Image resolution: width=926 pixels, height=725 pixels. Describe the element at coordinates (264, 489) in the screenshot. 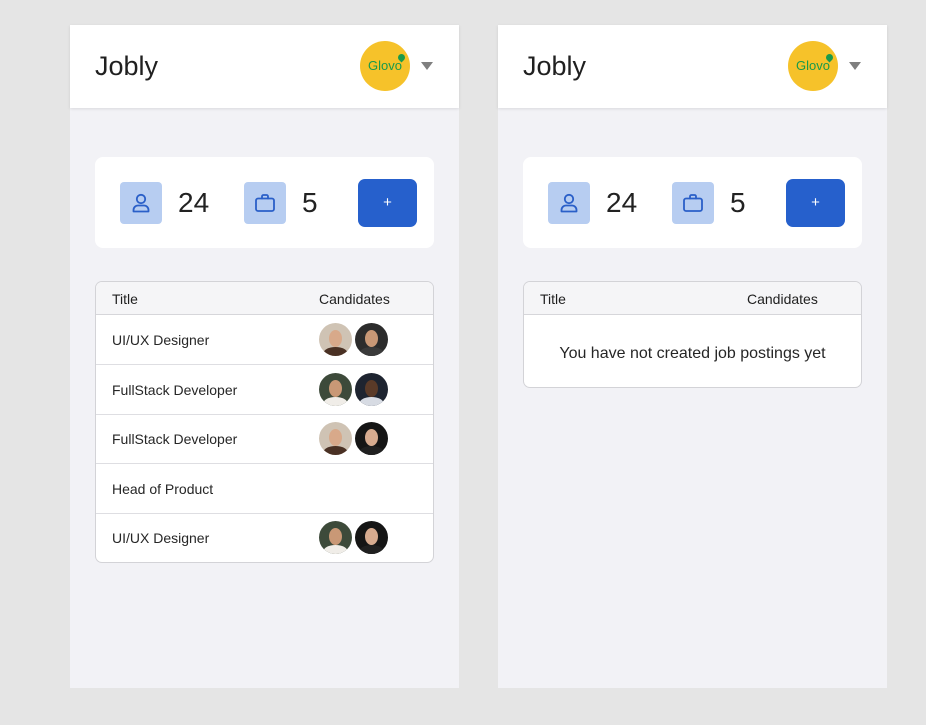

I see `table-row: Head of Product` at that location.